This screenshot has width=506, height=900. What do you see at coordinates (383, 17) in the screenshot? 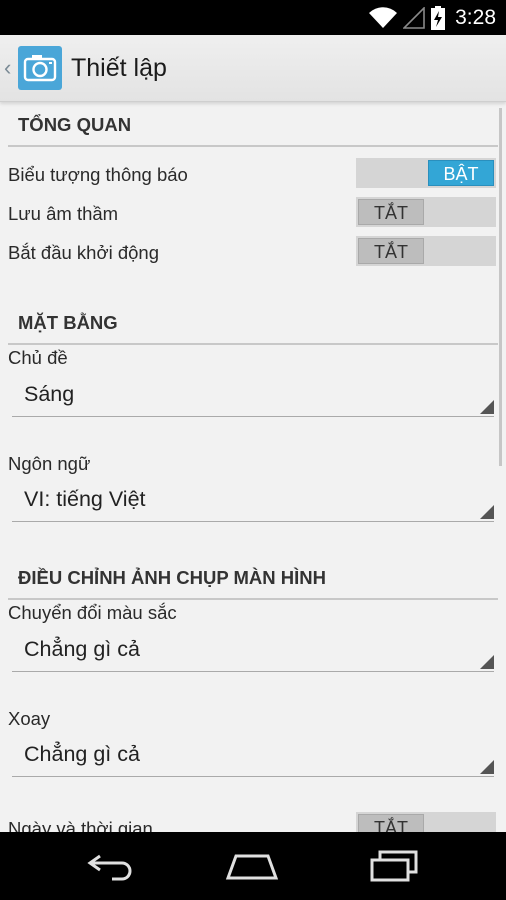
I see `wifi-icon` at bounding box center [383, 17].